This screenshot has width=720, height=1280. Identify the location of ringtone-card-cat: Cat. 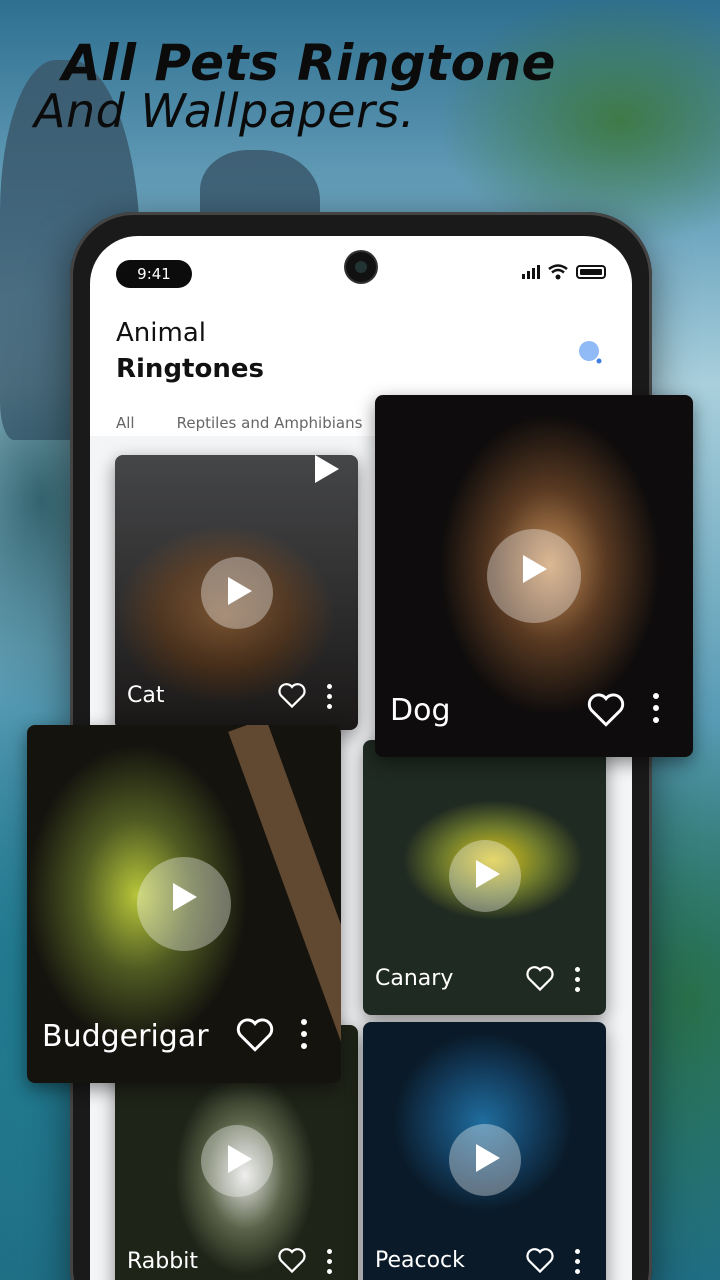
(236, 592).